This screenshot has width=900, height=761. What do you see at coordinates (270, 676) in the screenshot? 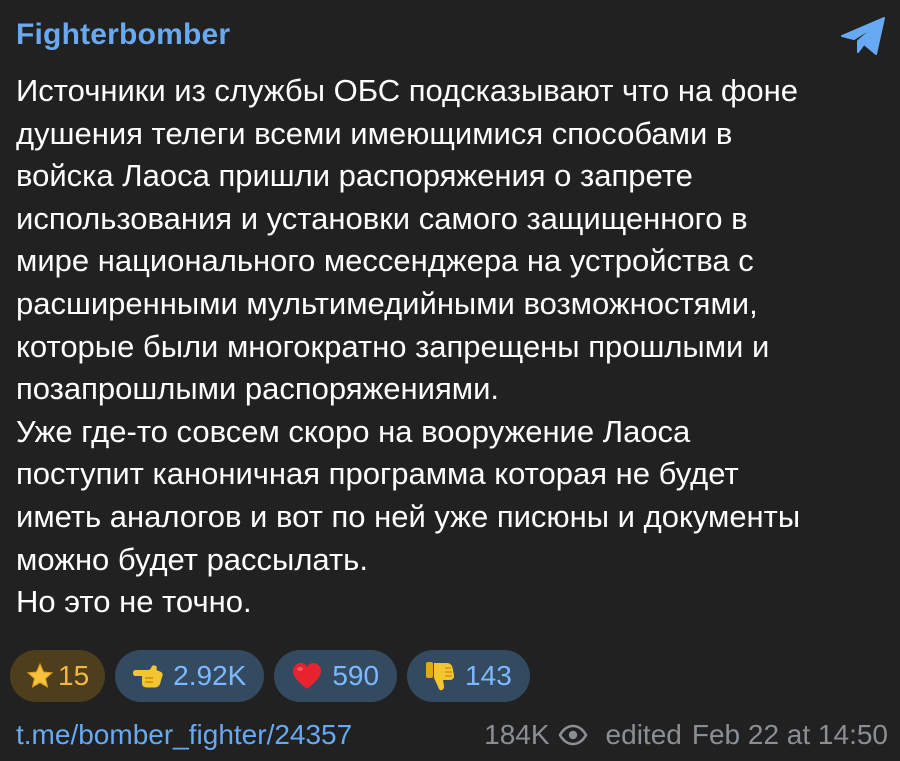
I see `reactions-bar: 15 2.92K 590 143` at bounding box center [270, 676].